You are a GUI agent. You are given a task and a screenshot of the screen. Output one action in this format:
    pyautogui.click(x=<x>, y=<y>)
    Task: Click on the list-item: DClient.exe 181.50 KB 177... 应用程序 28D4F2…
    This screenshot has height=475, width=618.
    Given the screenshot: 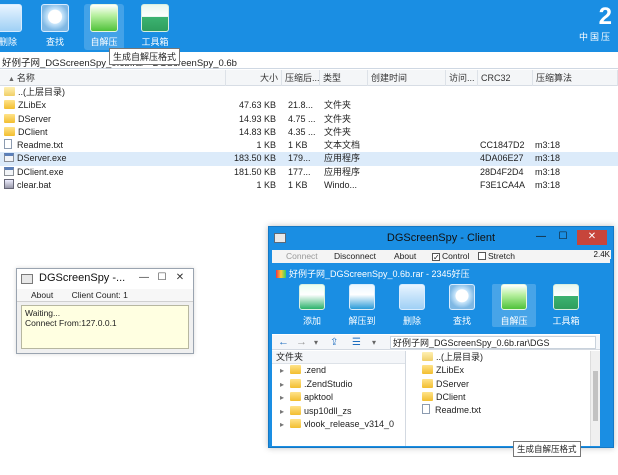 What is the action you would take?
    pyautogui.click(x=309, y=172)
    